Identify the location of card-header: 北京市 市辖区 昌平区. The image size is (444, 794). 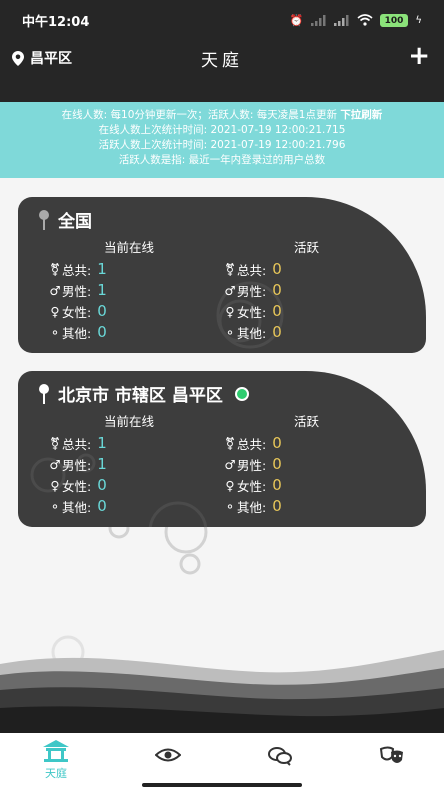
(143, 393).